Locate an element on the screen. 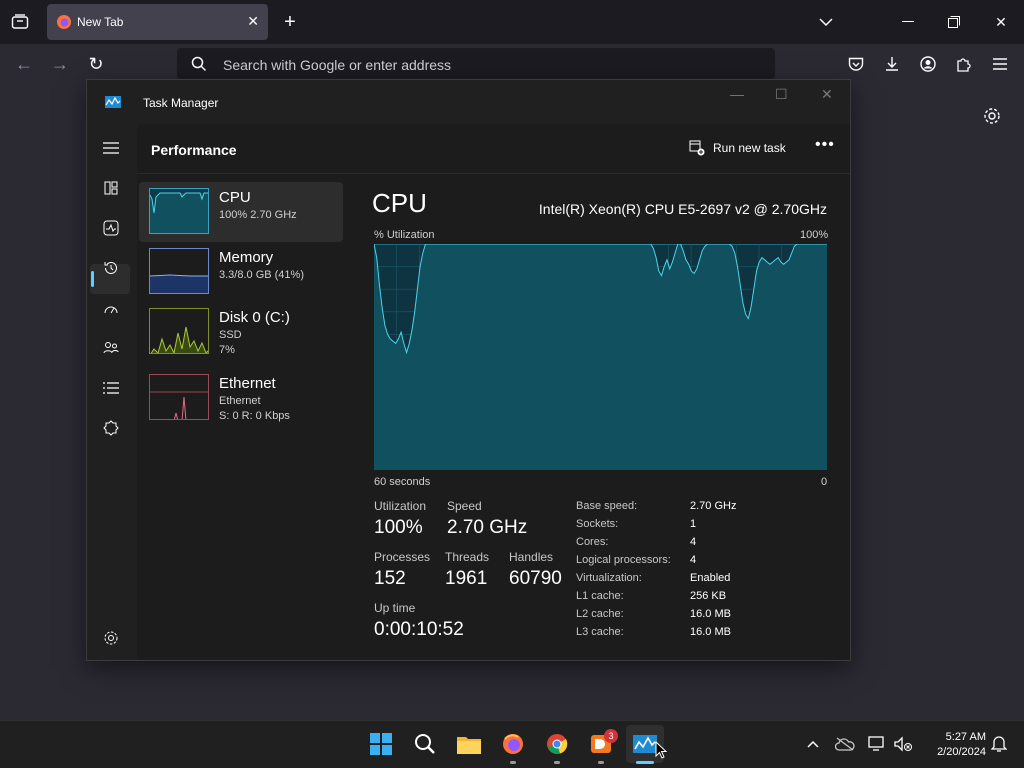  run-new-task-button: Run new task is located at coordinates (737, 148).